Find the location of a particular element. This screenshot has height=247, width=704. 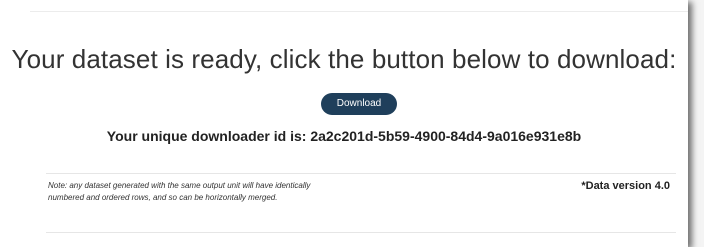

data-version-label: *Data version 4.0 is located at coordinates (625, 186).